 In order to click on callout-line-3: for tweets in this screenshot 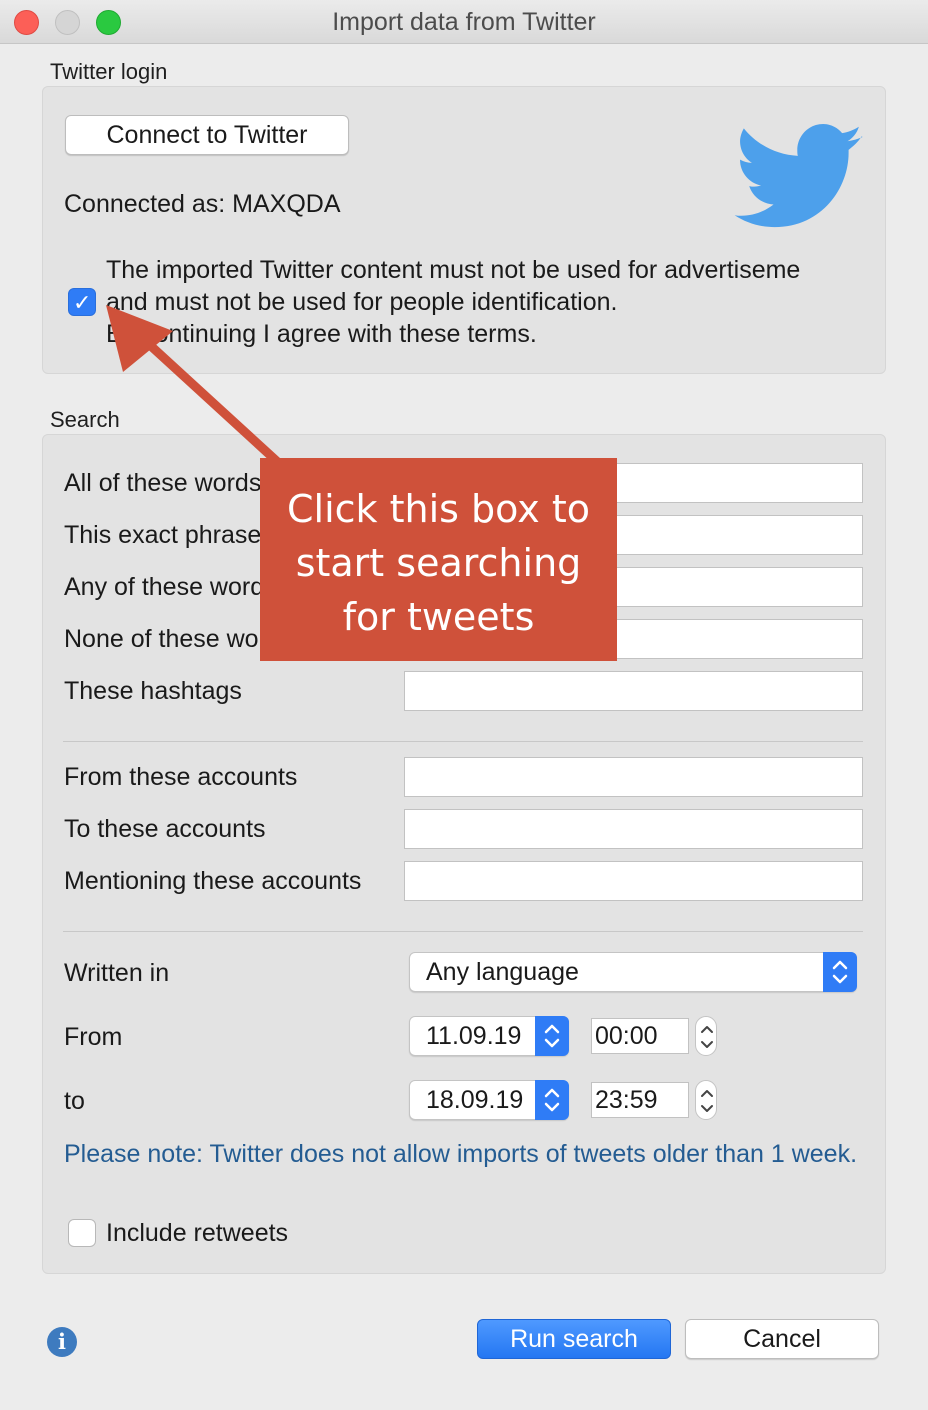, I will do `click(438, 617)`.